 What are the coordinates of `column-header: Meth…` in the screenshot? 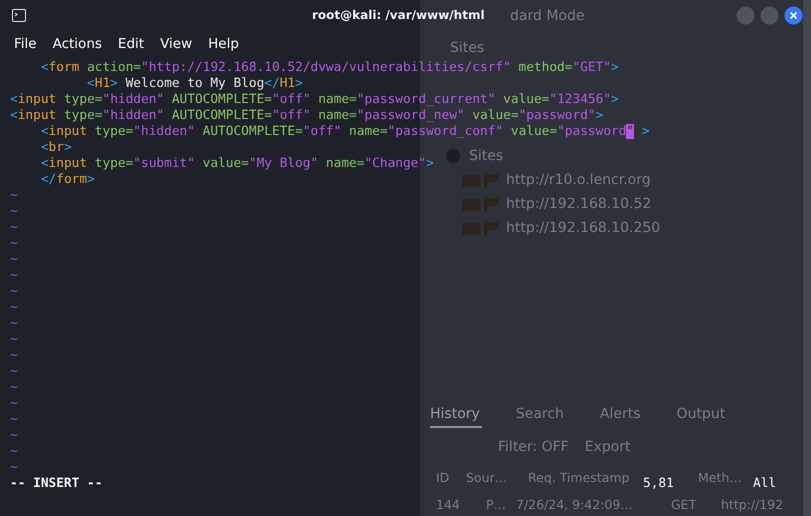 It's located at (720, 477).